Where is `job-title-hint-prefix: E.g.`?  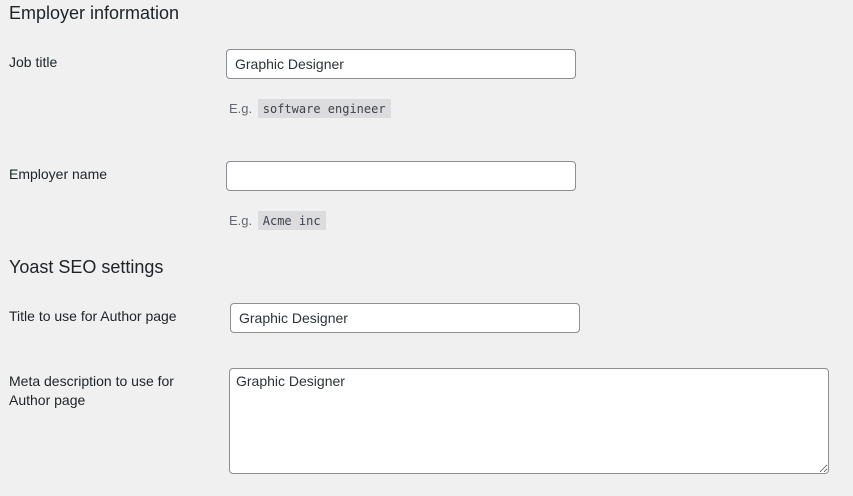
job-title-hint-prefix: E.g. is located at coordinates (241, 108).